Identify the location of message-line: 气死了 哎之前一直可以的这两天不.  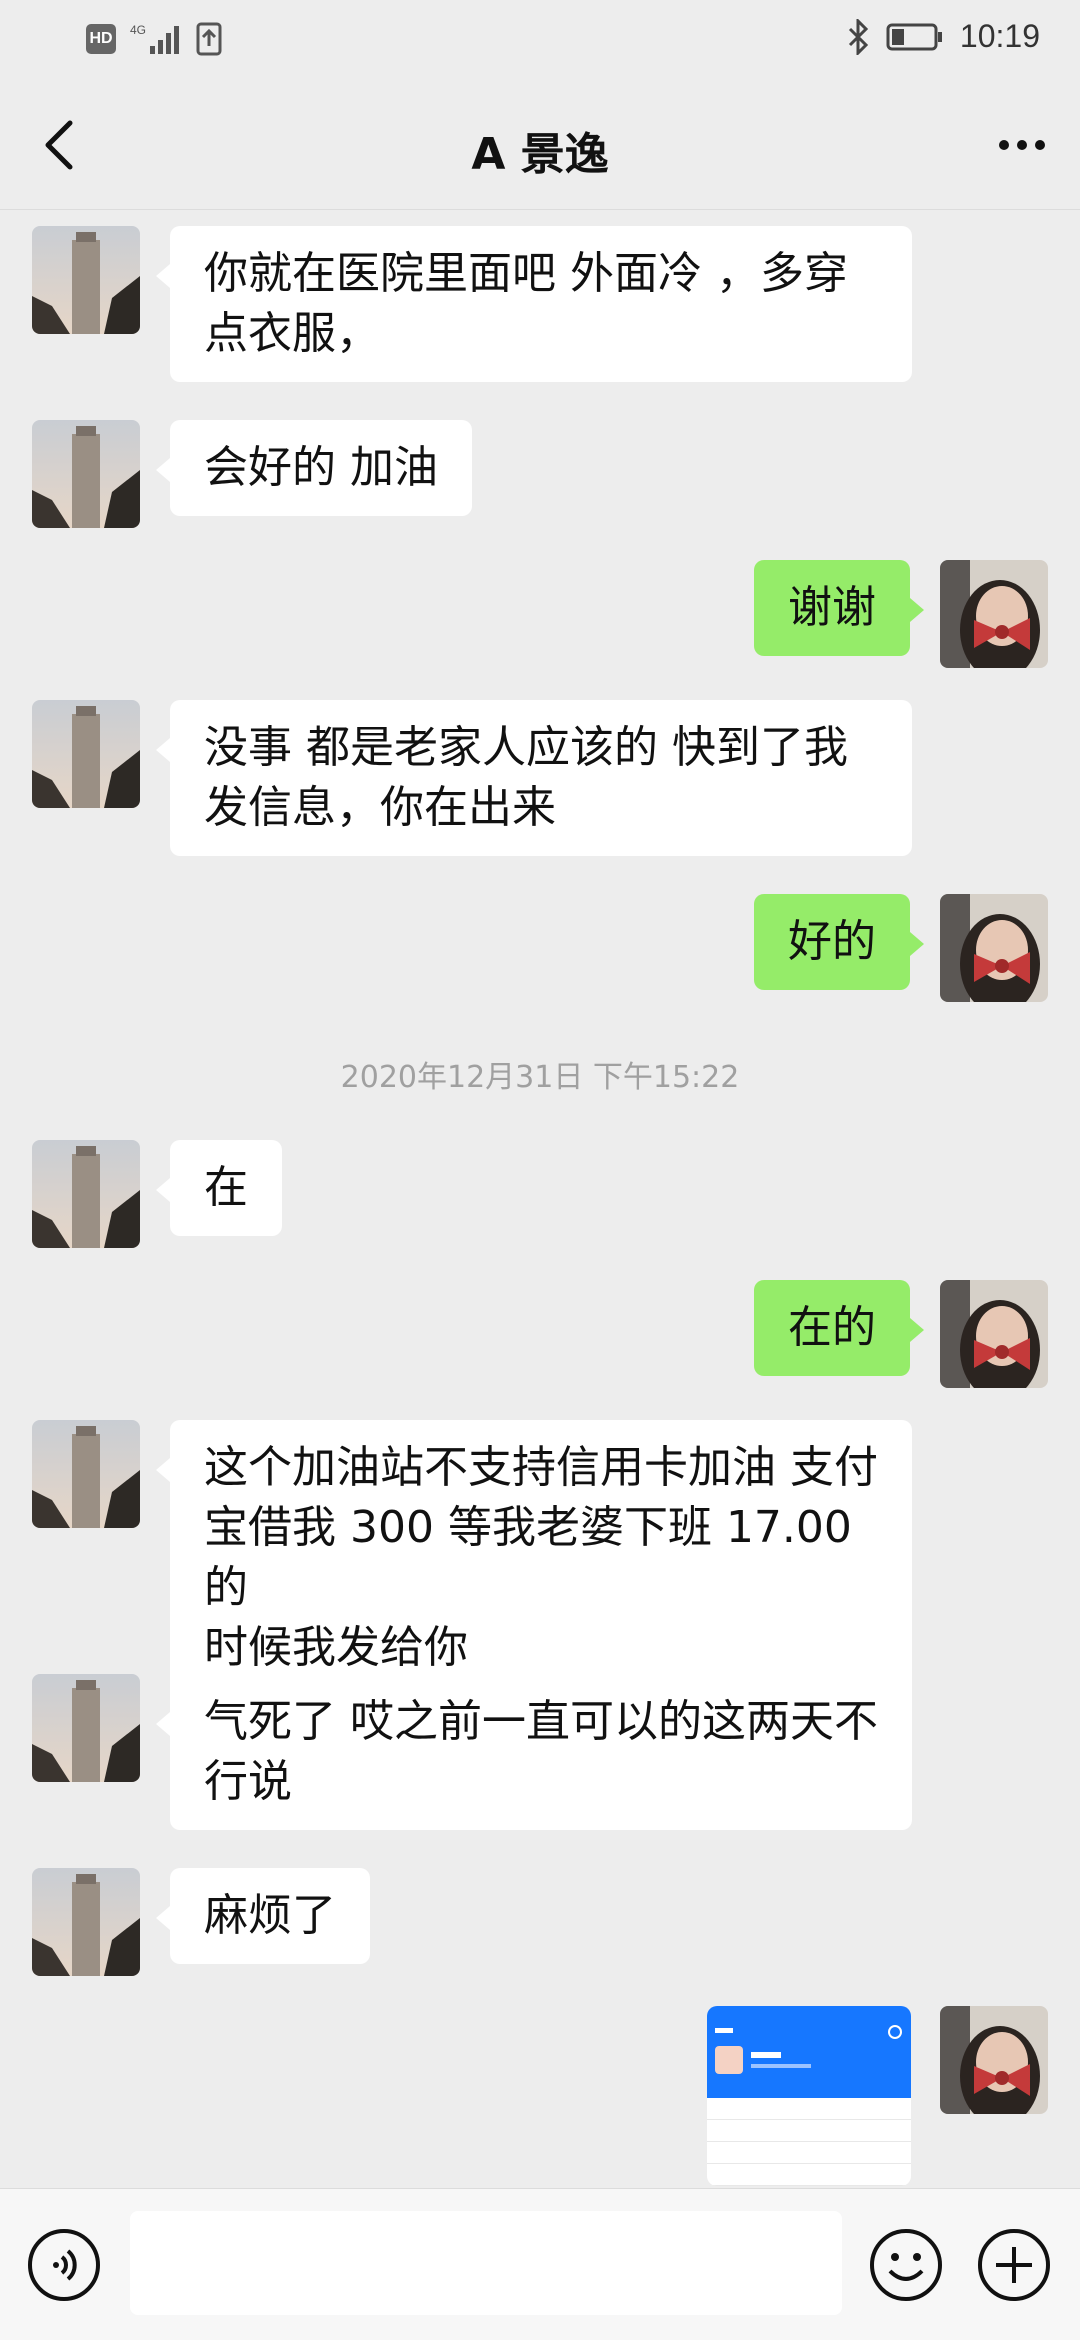
(541, 1721).